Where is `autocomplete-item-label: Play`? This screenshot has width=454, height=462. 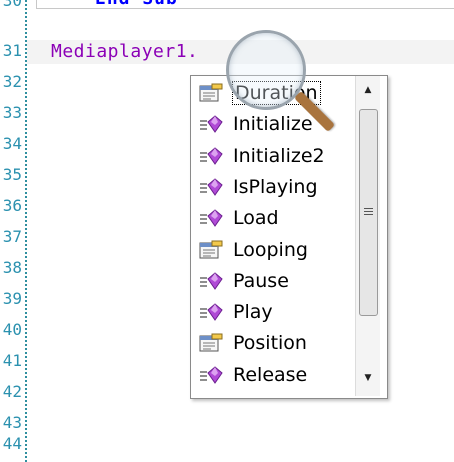 autocomplete-item-label: Play is located at coordinates (253, 312).